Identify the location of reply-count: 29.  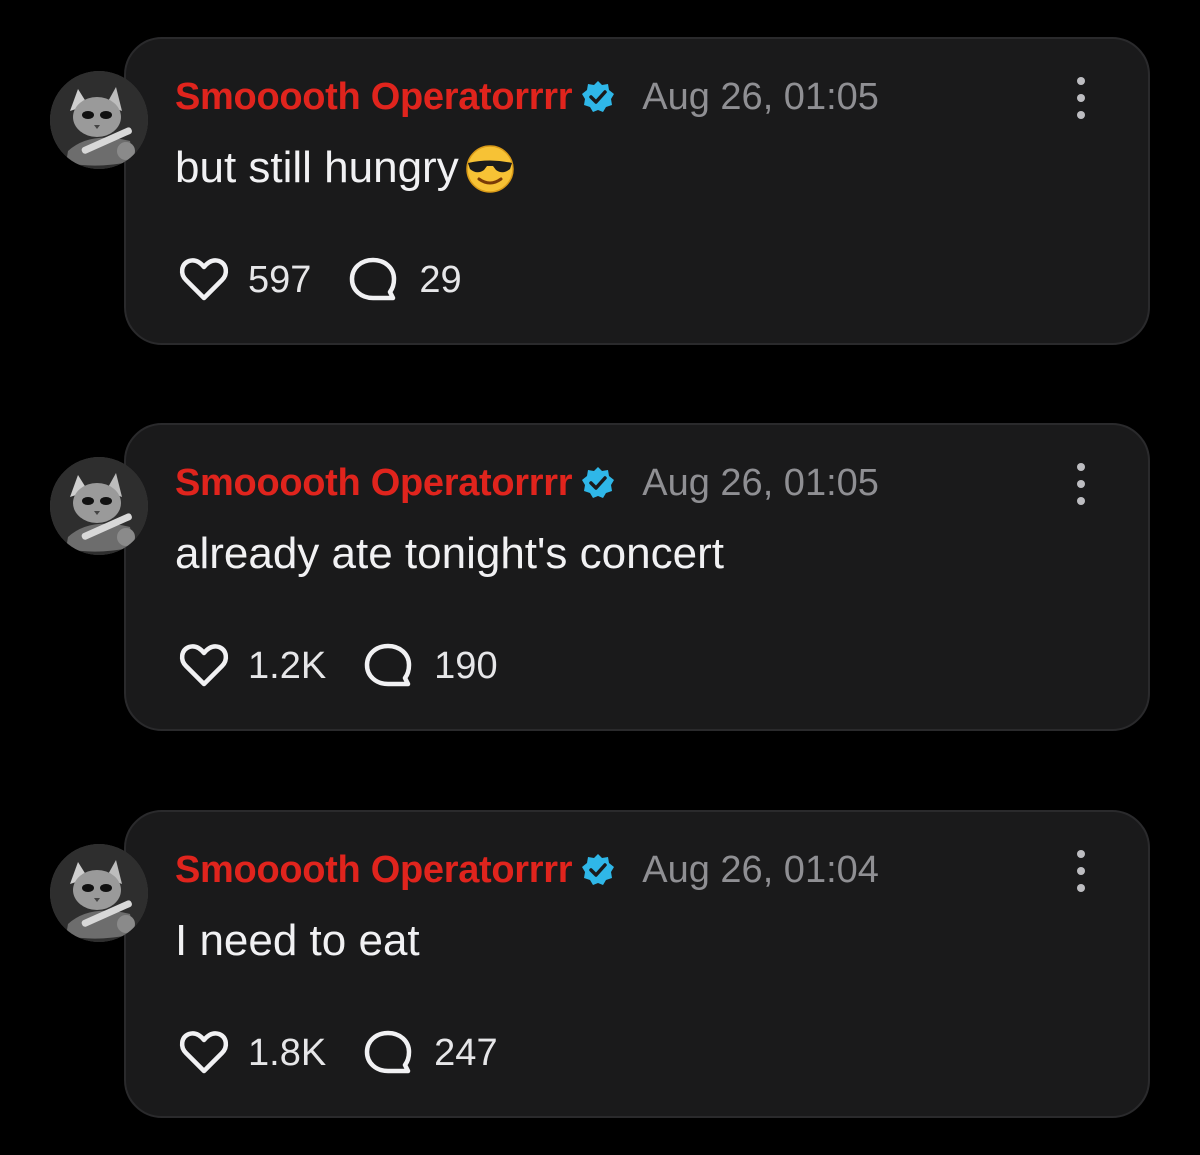
(440, 279).